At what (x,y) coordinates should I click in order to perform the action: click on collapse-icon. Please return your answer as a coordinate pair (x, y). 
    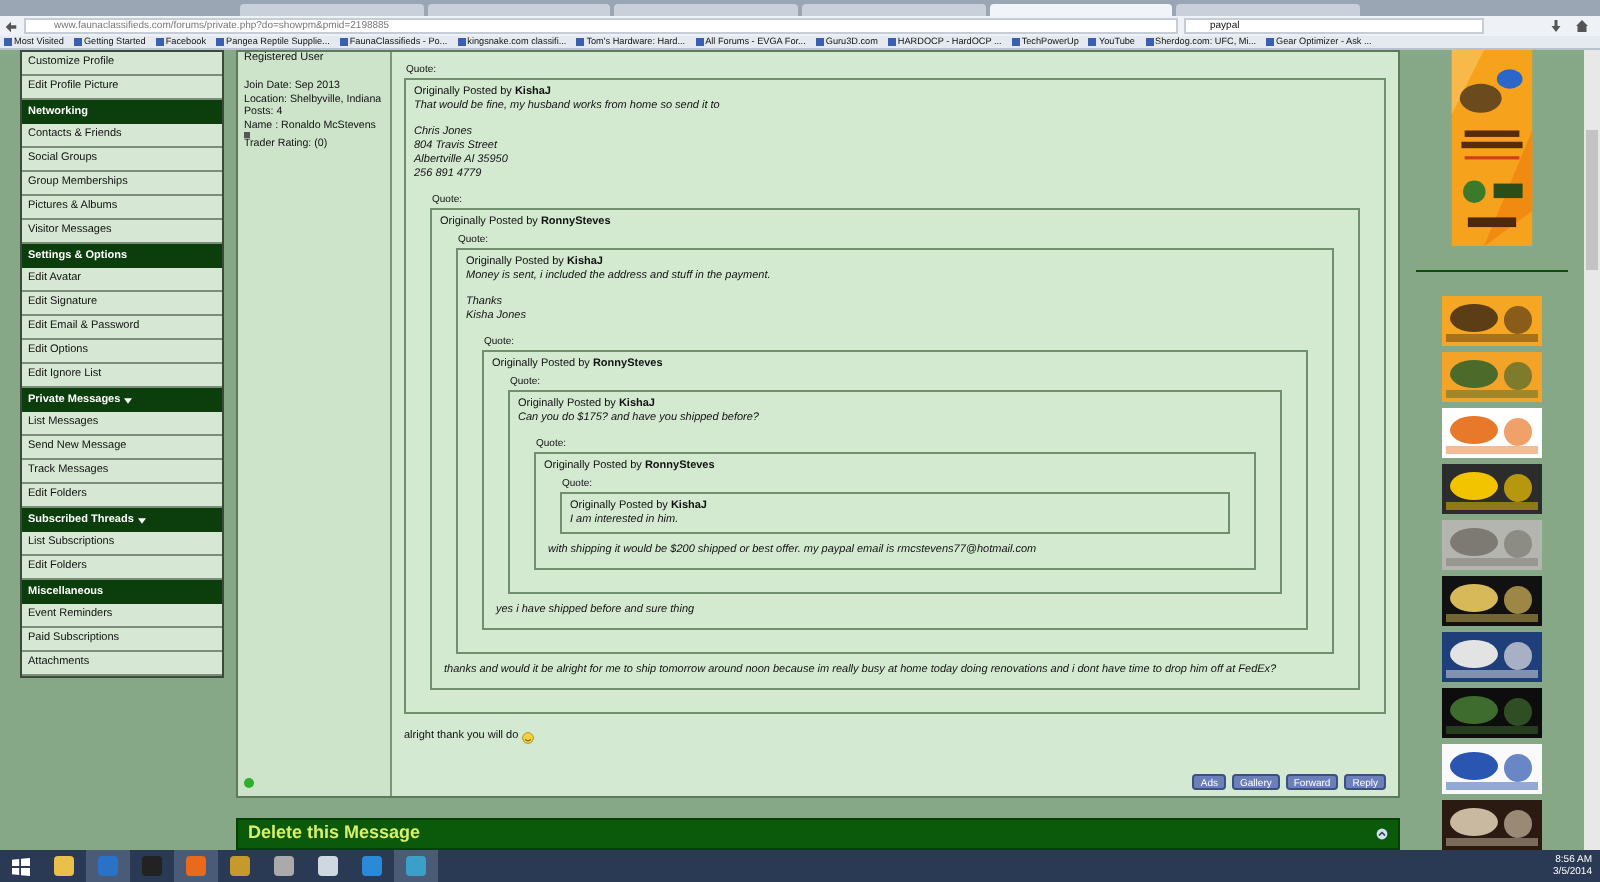
    Looking at the image, I should click on (1382, 834).